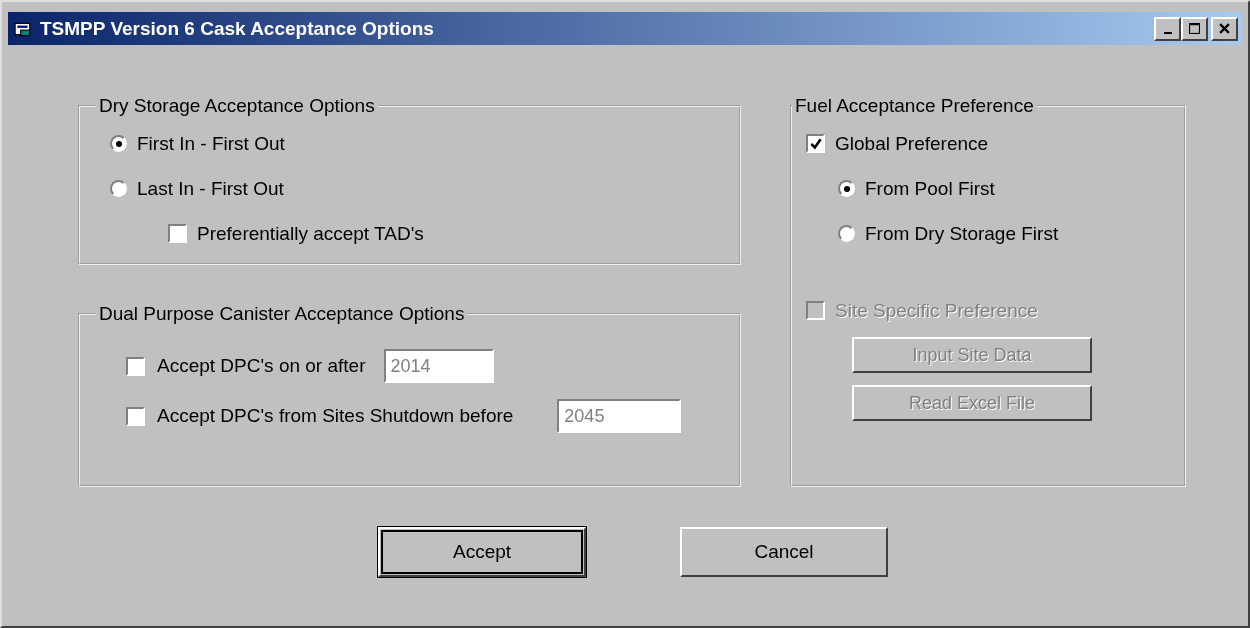 This screenshot has height=628, width=1250. Describe the element at coordinates (912, 143) in the screenshot. I see `checkbox-label: Global Preference` at that location.